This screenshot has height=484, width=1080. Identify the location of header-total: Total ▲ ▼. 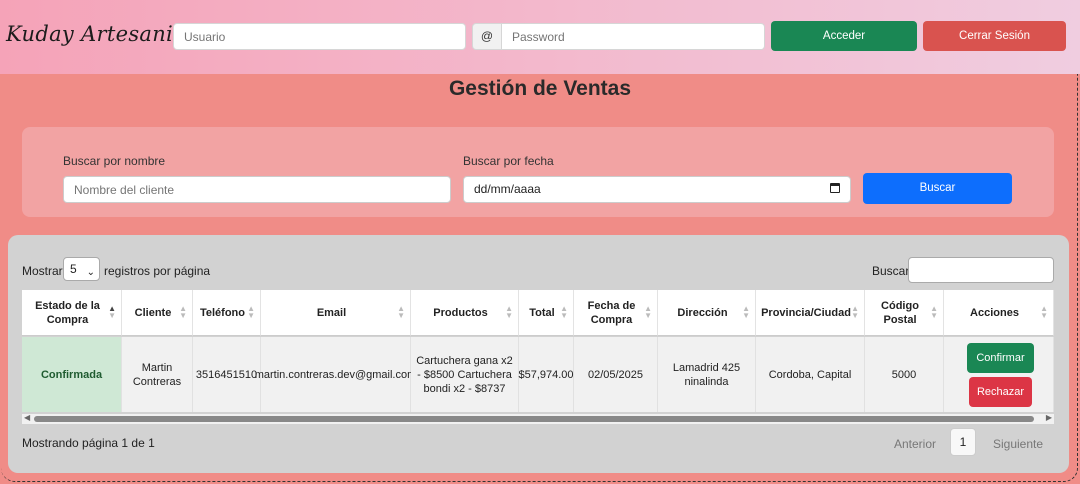
(546, 313).